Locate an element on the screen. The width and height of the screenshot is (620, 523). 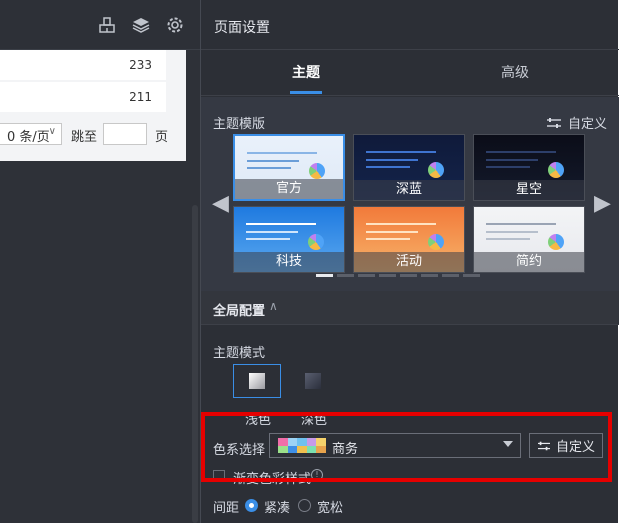
spacing-loose-radio is located at coordinates (304, 505).